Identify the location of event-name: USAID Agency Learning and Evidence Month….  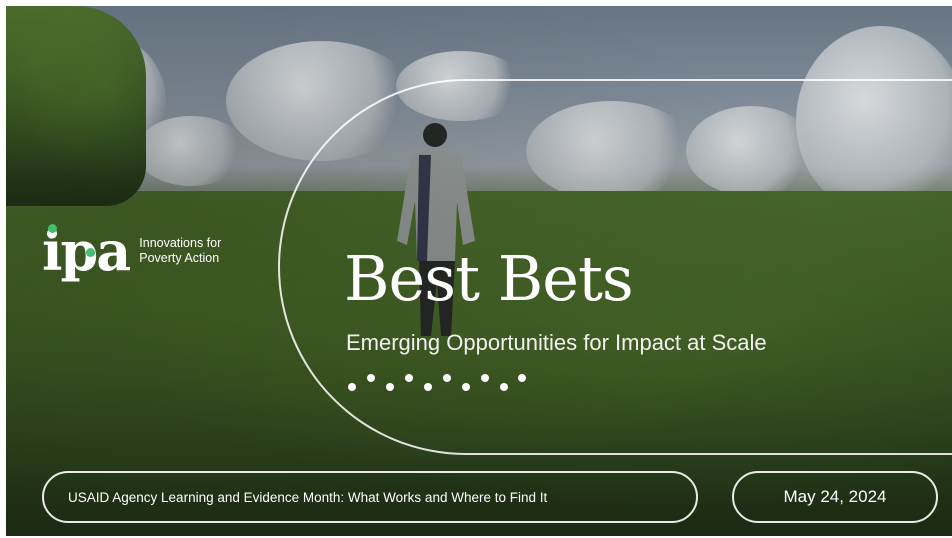
(308, 497).